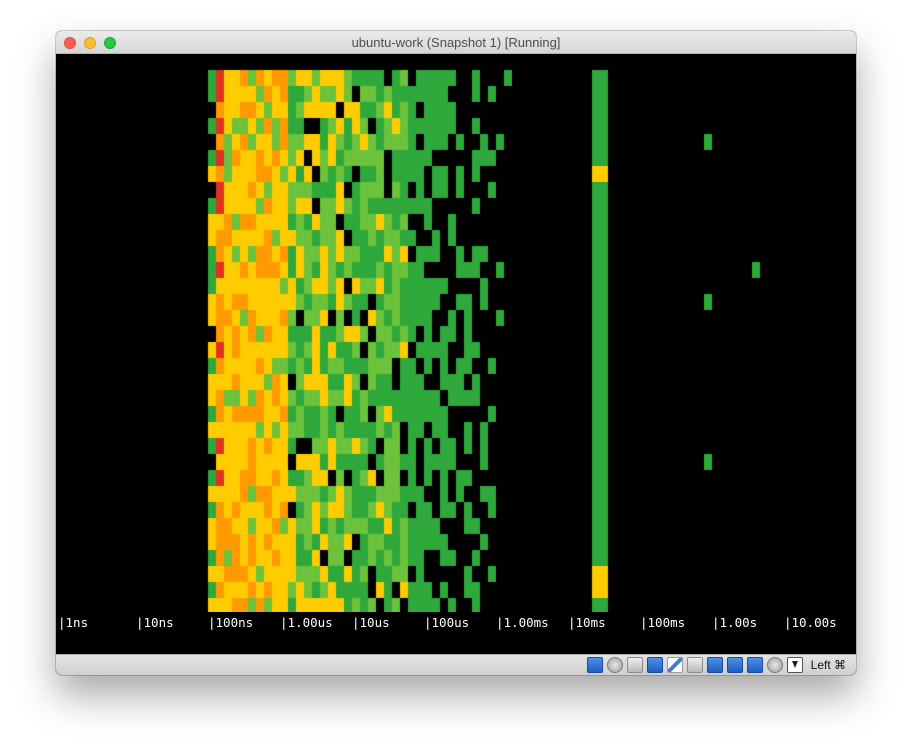 This screenshot has width=912, height=755. What do you see at coordinates (155, 622) in the screenshot?
I see `axis-tick: |10ns` at bounding box center [155, 622].